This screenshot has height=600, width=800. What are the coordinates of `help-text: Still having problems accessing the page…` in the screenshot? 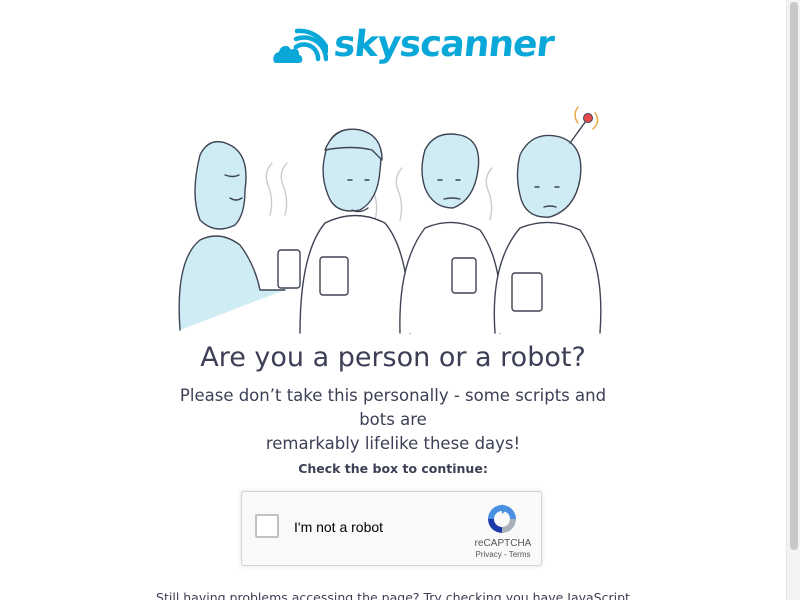 It's located at (393, 595).